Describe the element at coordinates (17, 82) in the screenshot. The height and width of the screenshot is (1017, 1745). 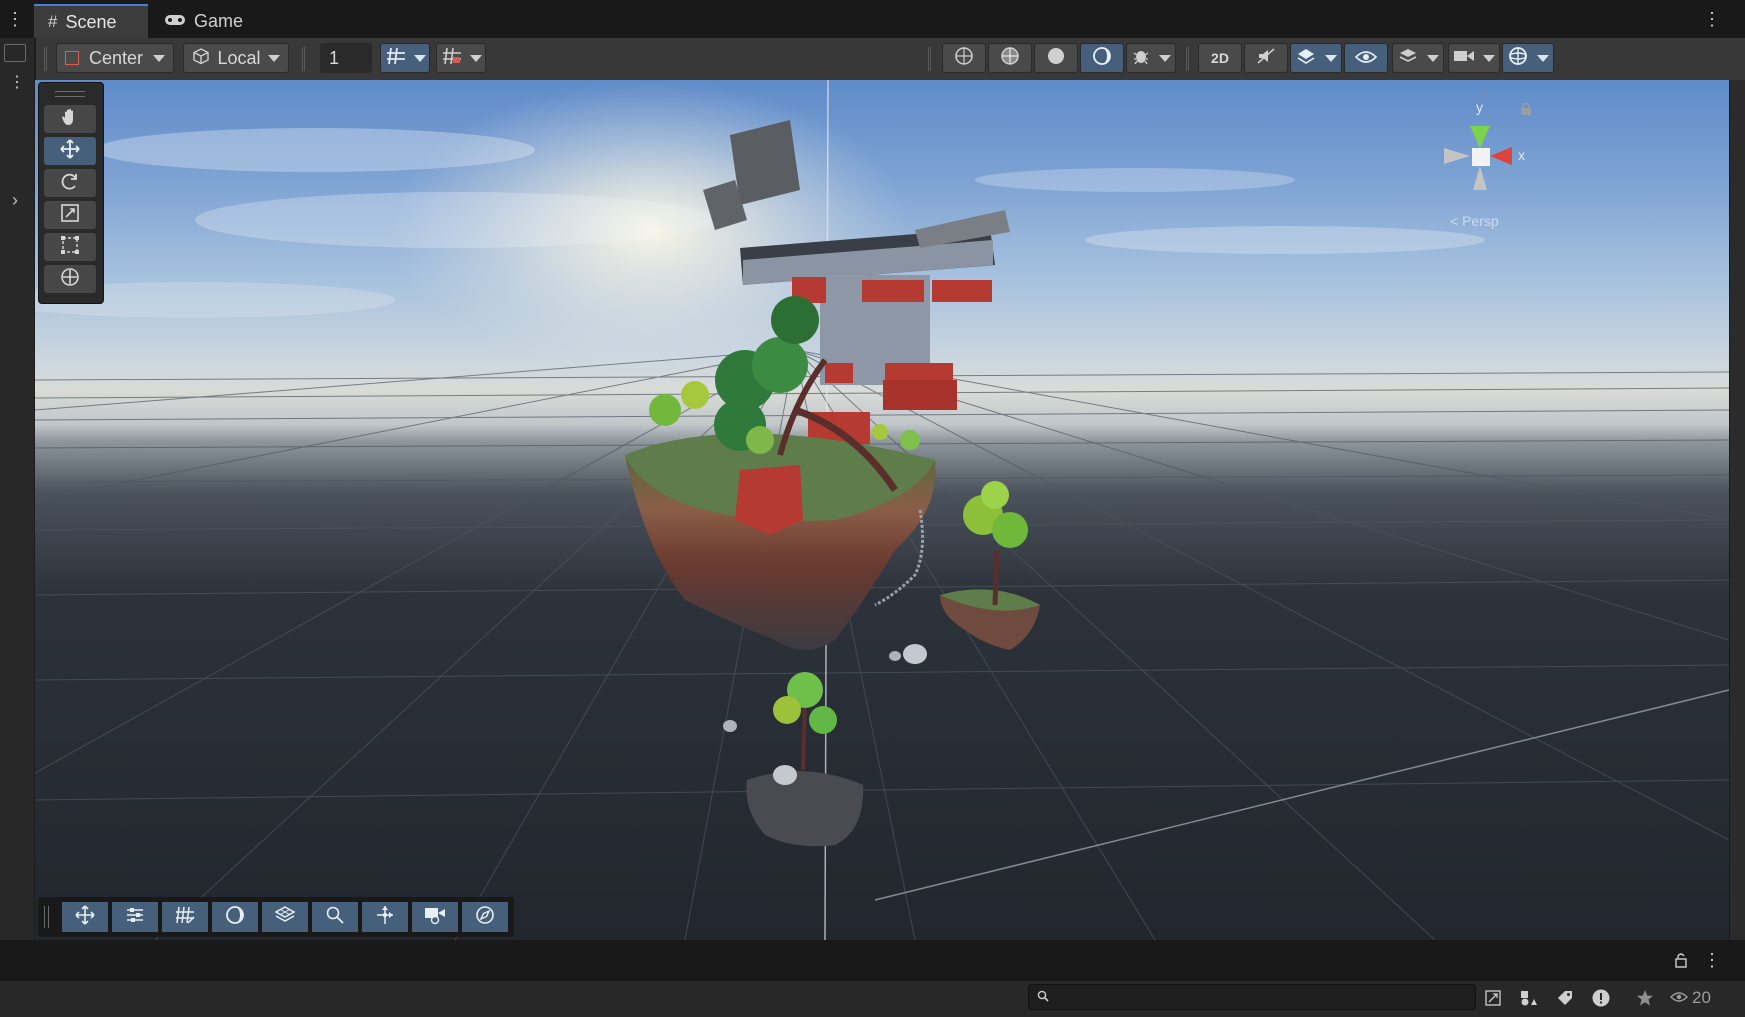
I see `strip-menu-icon: ⋮` at that location.